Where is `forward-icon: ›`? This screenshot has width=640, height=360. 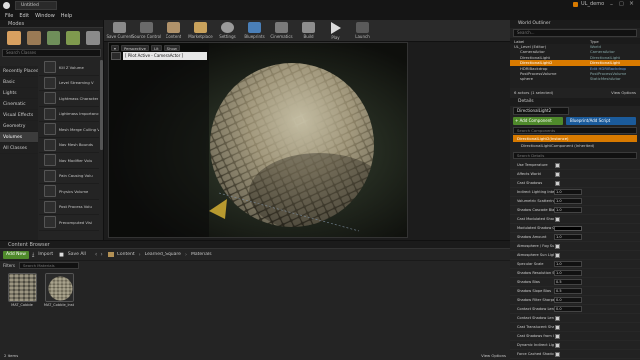
forward-icon: › is located at coordinates (101, 254).